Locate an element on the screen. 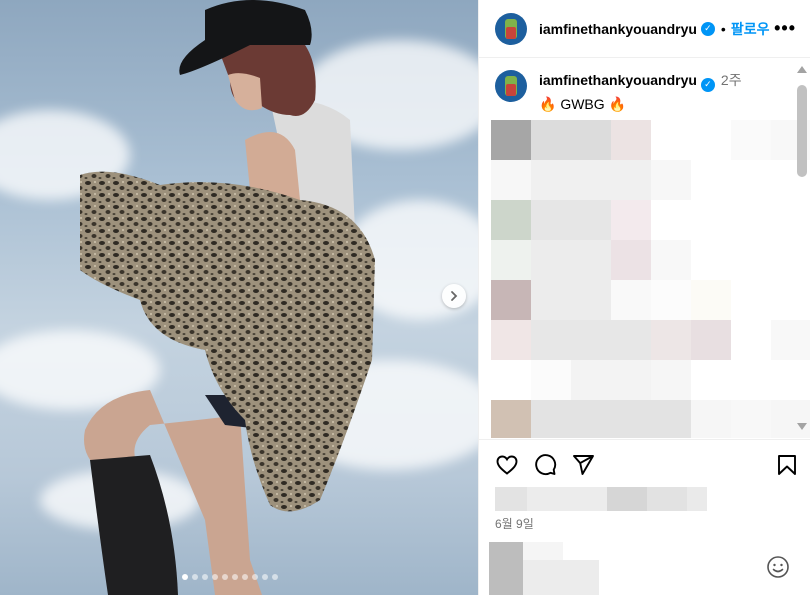 The image size is (810, 595). scroll-down-arrow is located at coordinates (802, 426).